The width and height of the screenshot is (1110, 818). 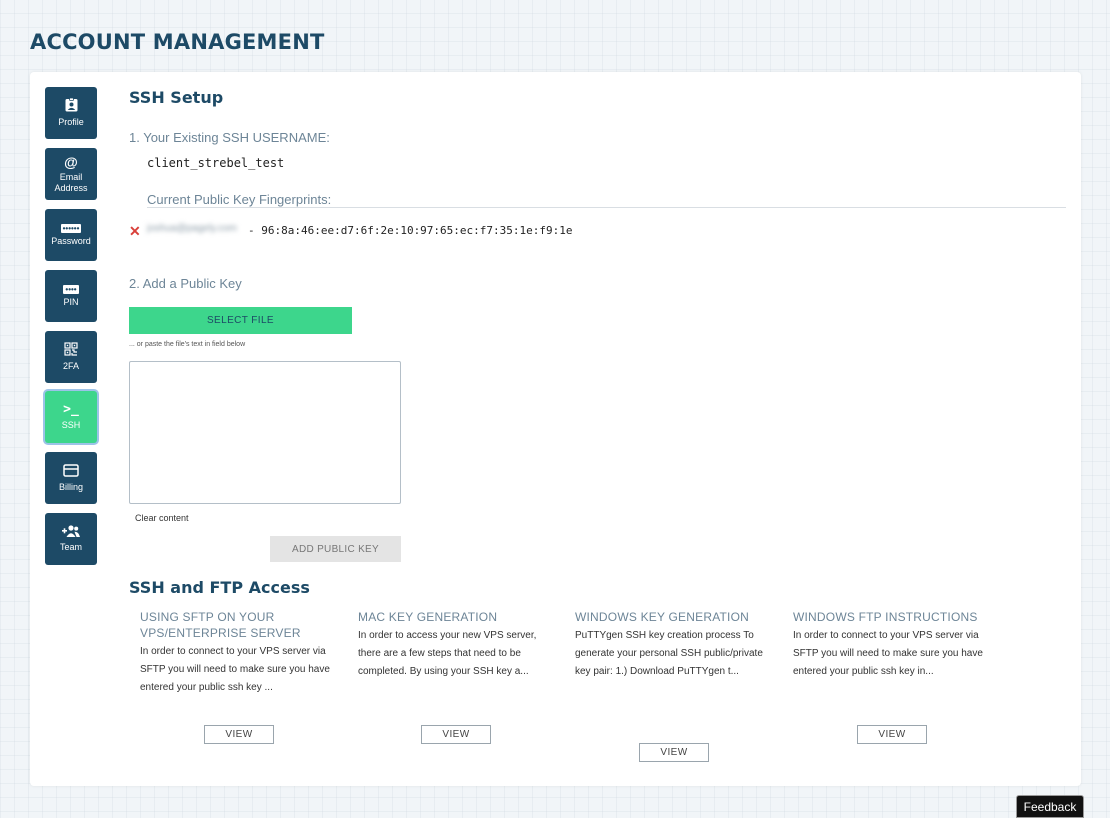 I want to click on access-card-title: MAC KEY GENERATION, so click(x=428, y=617).